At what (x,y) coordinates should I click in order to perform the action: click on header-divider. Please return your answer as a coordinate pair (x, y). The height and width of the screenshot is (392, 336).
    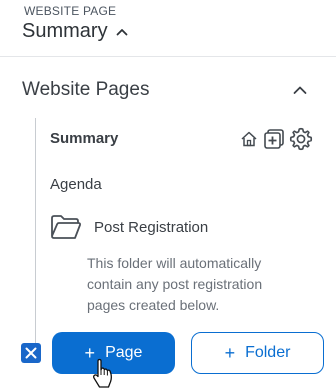
    Looking at the image, I should click on (168, 56).